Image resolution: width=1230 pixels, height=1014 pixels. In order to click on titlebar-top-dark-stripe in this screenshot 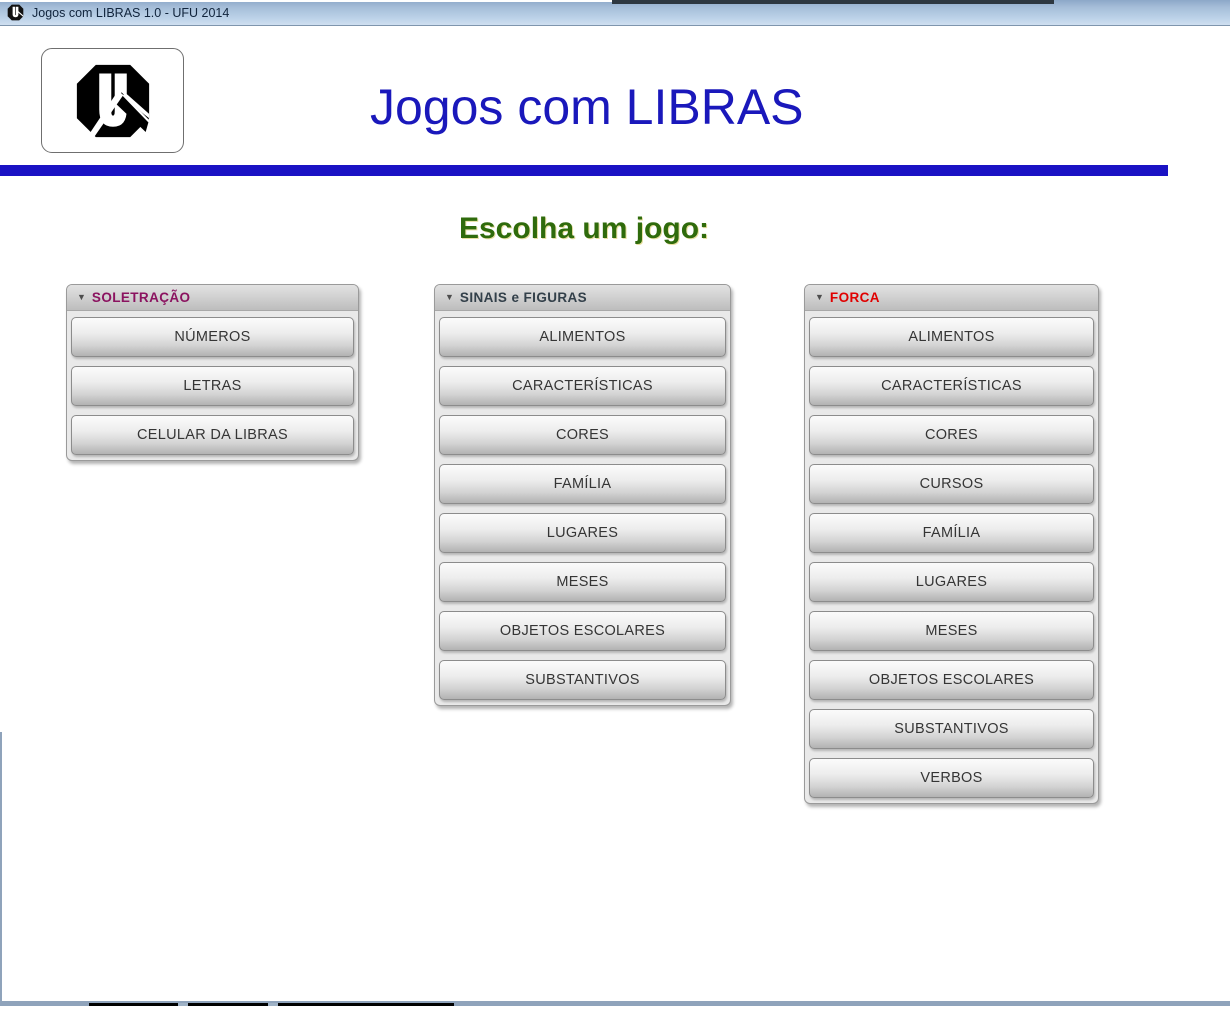, I will do `click(833, 2)`.